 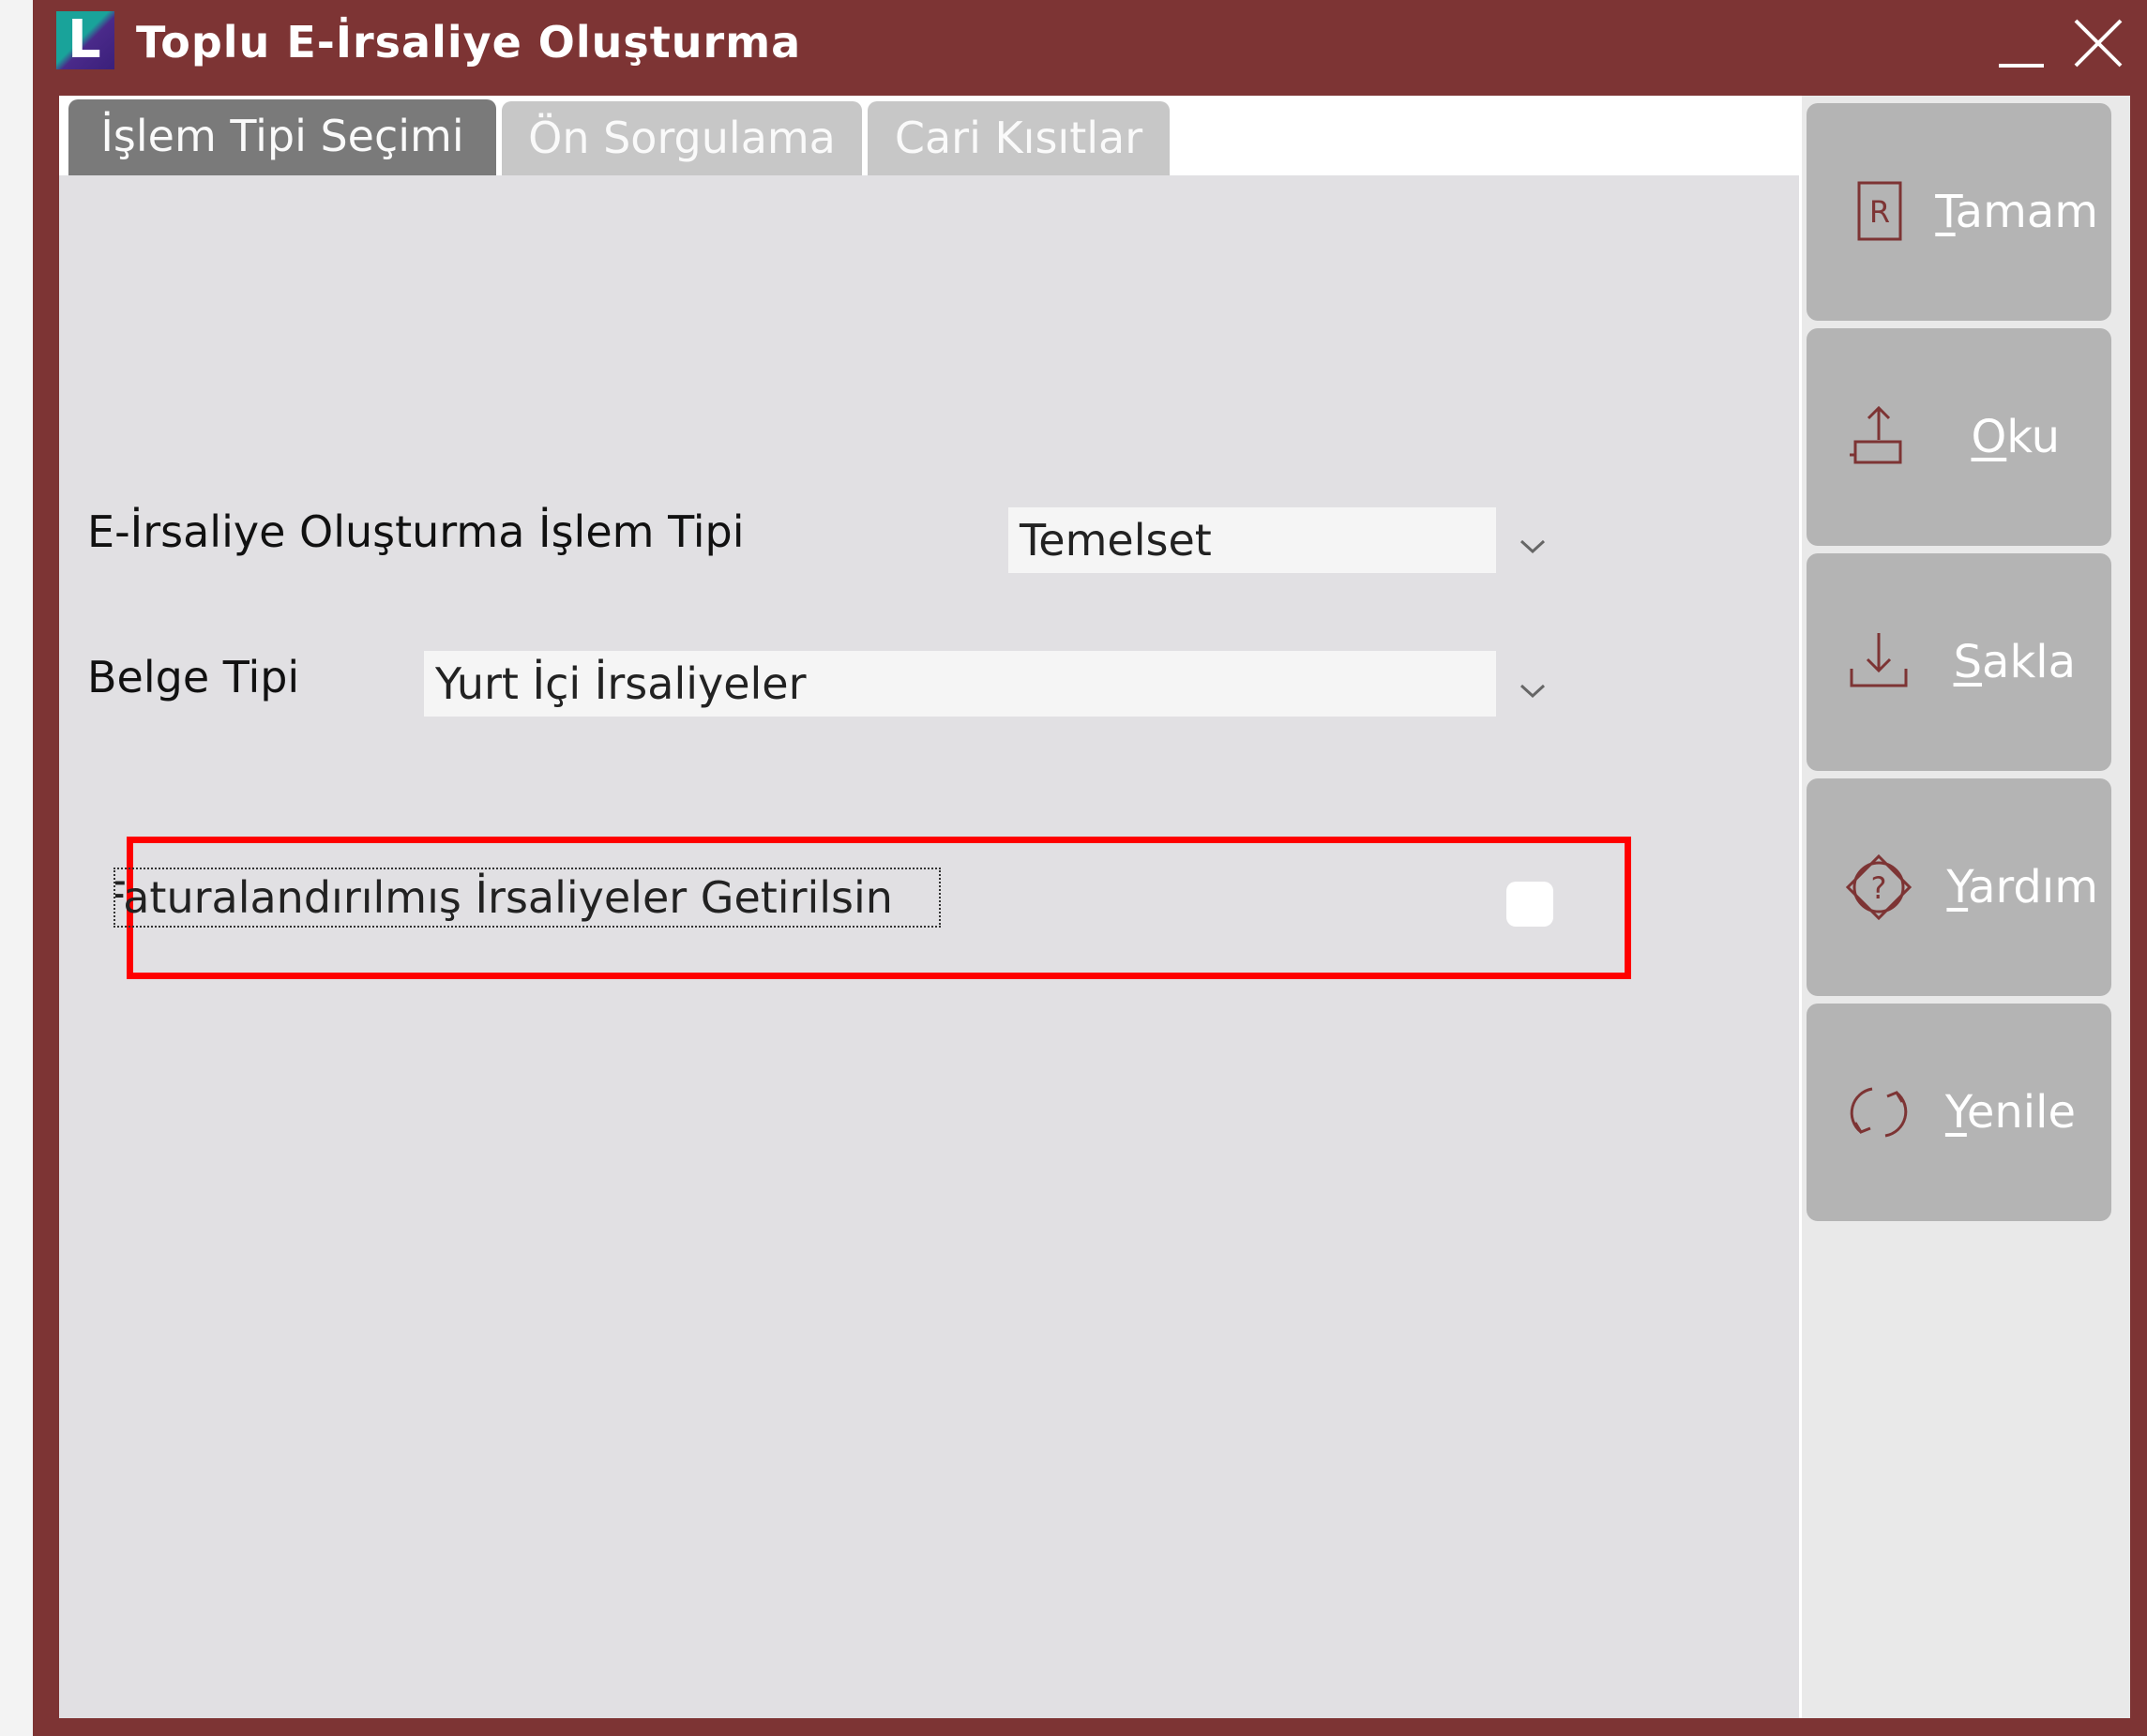 What do you see at coordinates (469, 42) in the screenshot?
I see `window-title: Toplu E-İrsaliye Oluşturma` at bounding box center [469, 42].